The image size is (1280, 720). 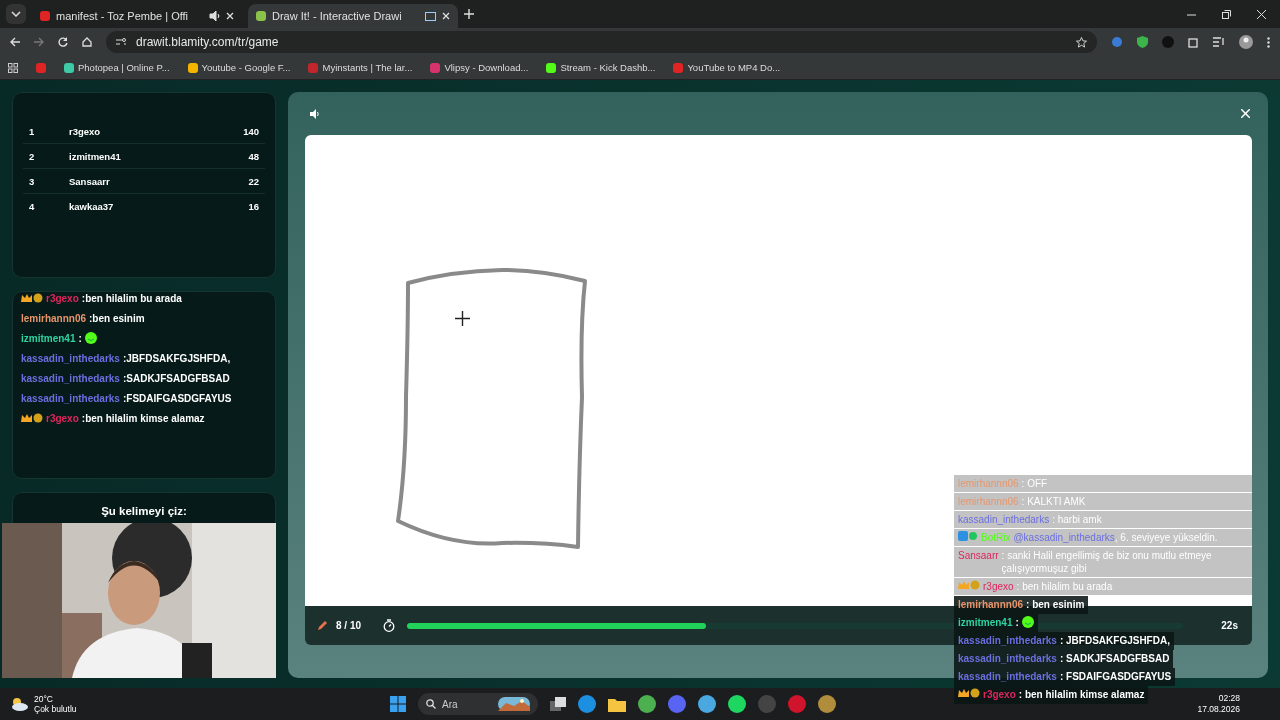 I want to click on player-name: kawkaa37, so click(x=91, y=206).